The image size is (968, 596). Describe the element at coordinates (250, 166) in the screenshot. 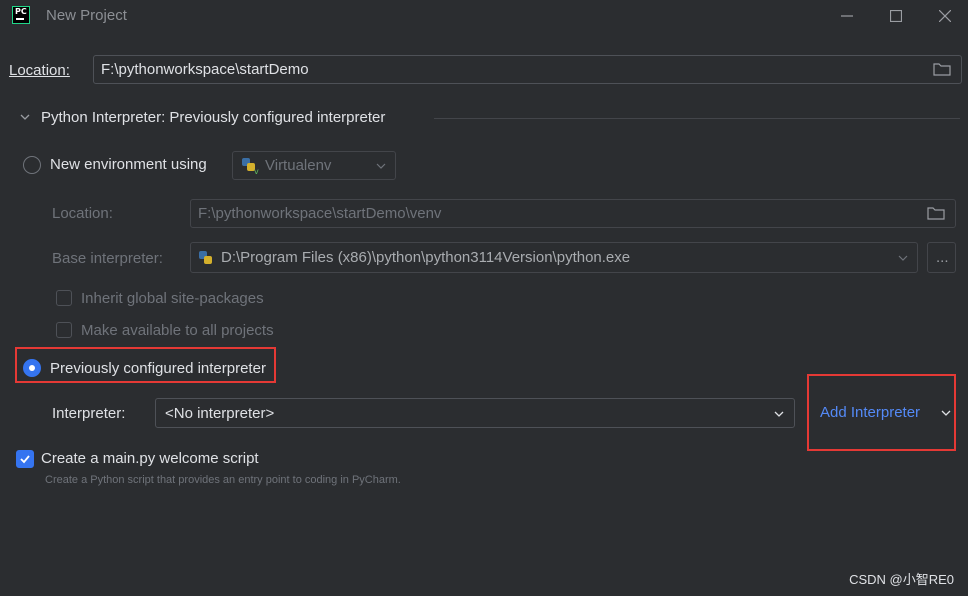

I see `python-icon: v` at that location.